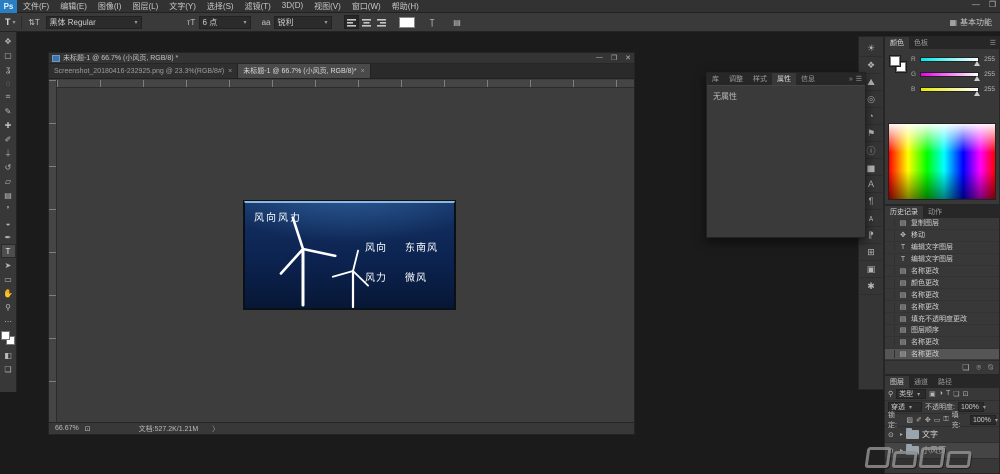 The height and width of the screenshot is (474, 1000). I want to click on menu-window: 窗口(W), so click(366, 6).